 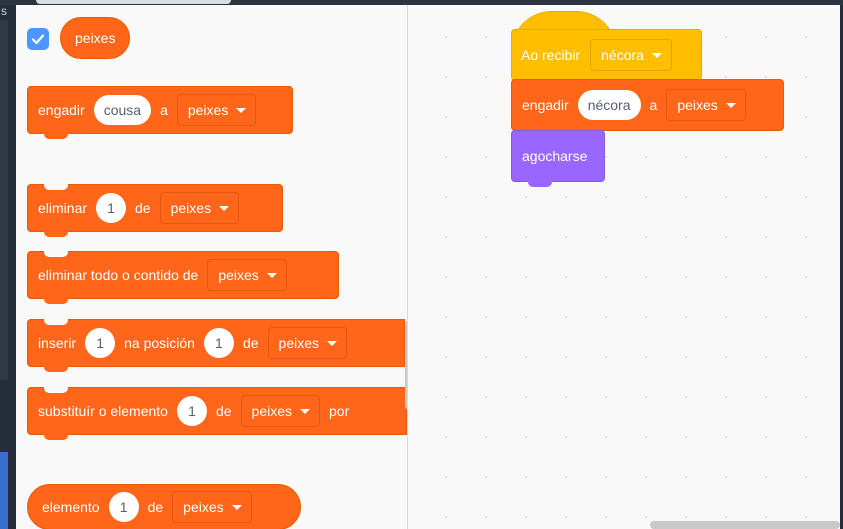 I want to click on add-to-list-block: engadir cousa a peixes, so click(x=160, y=112).